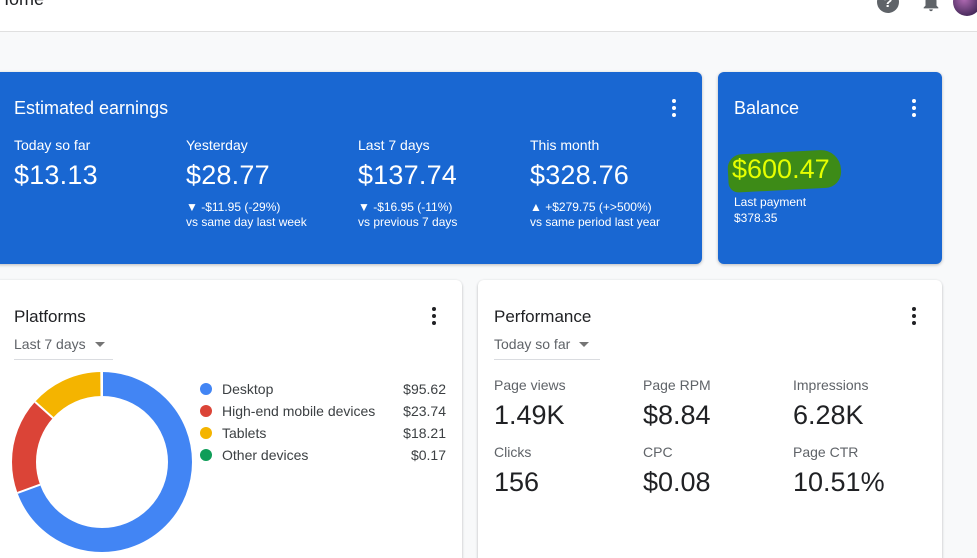 The image size is (977, 558). I want to click on metric-value: 156, so click(517, 482).